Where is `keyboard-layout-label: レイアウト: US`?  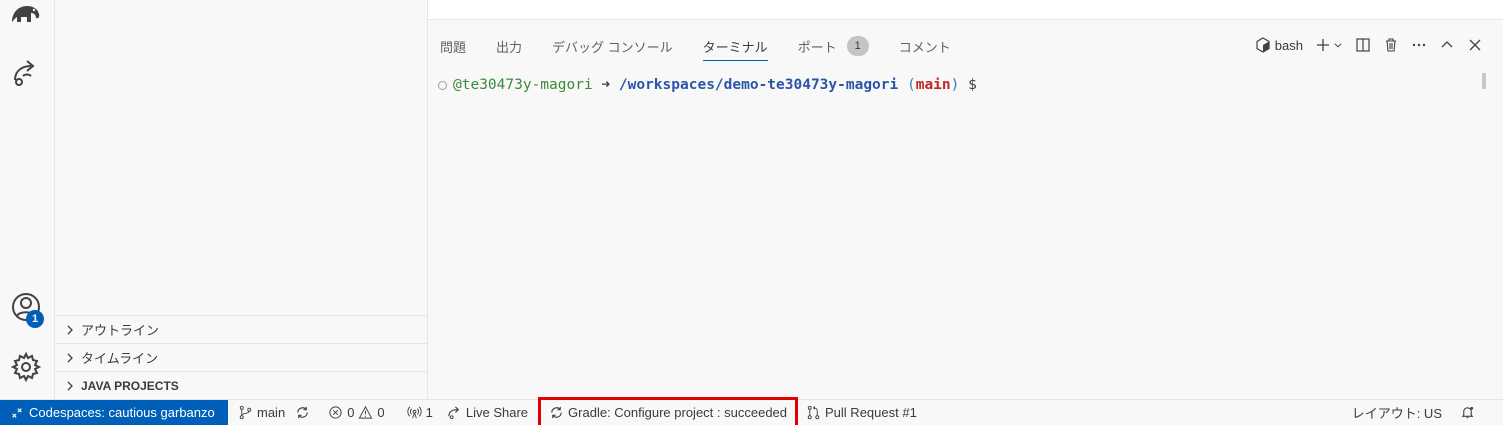 keyboard-layout-label: レイアウト: US is located at coordinates (1396, 413).